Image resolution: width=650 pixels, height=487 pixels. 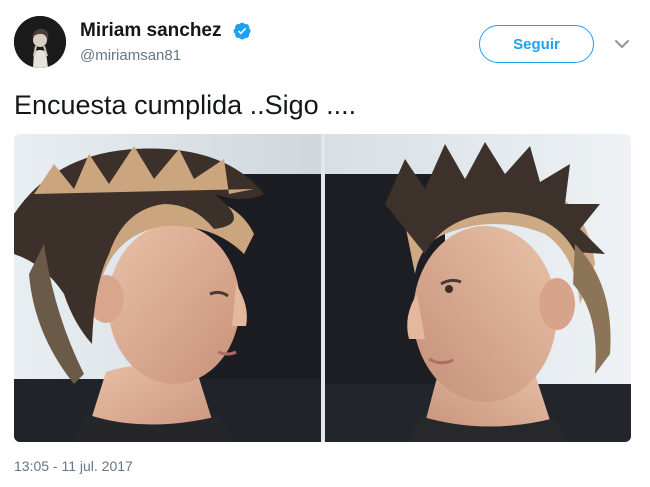 I want to click on avatar-image, so click(x=40, y=42).